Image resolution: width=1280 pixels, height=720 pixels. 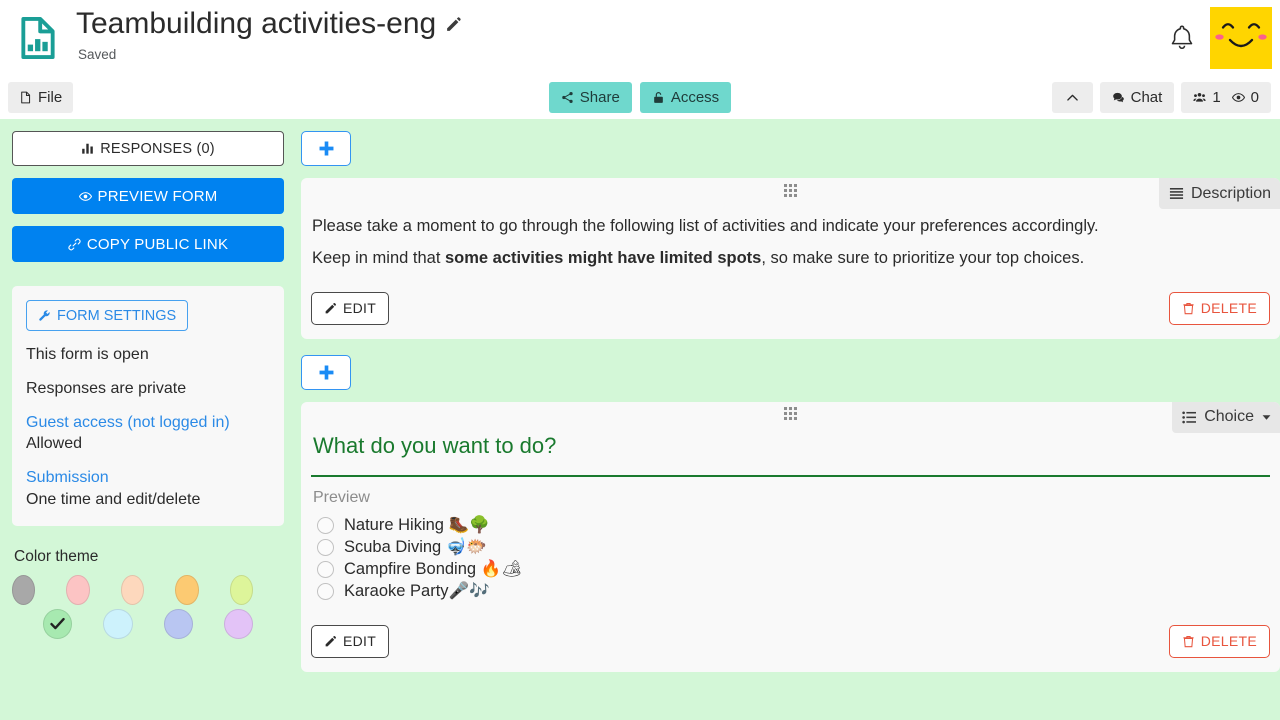 What do you see at coordinates (97, 54) in the screenshot?
I see `save-status: Saved` at bounding box center [97, 54].